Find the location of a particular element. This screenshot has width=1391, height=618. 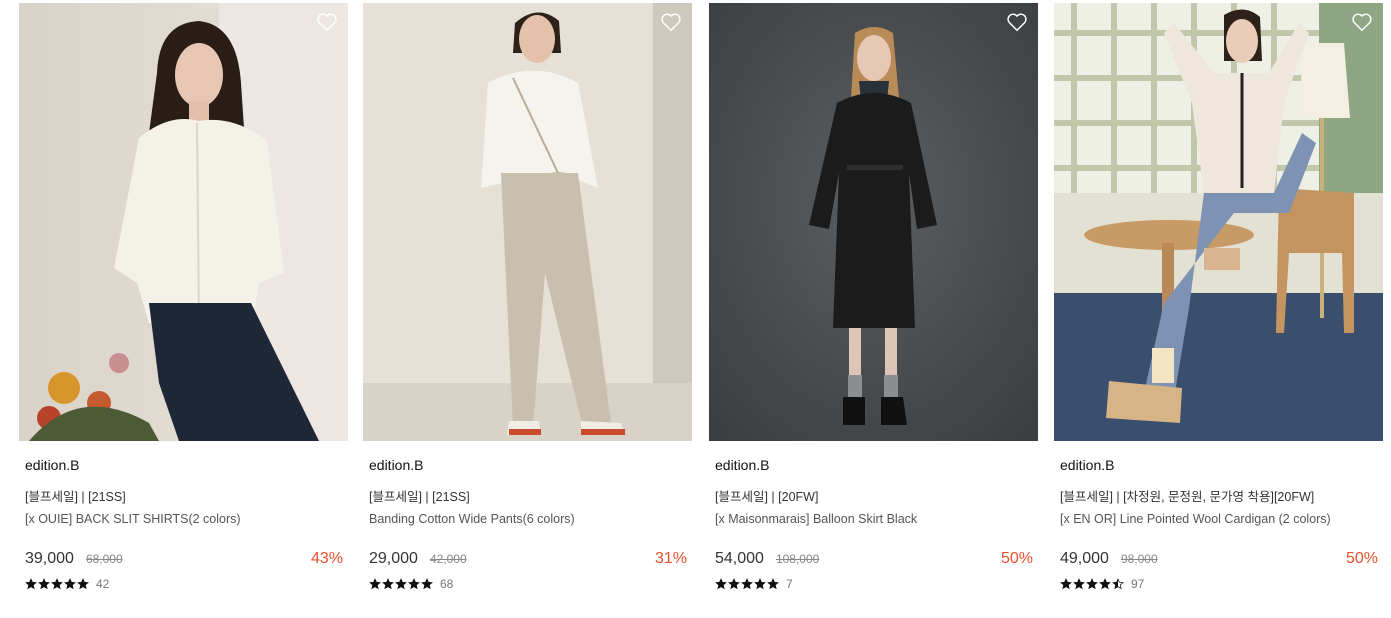

product-tag: [블프세일] | [차정원, 문정원, 문가영 착용][20FW] is located at coordinates (1219, 495).